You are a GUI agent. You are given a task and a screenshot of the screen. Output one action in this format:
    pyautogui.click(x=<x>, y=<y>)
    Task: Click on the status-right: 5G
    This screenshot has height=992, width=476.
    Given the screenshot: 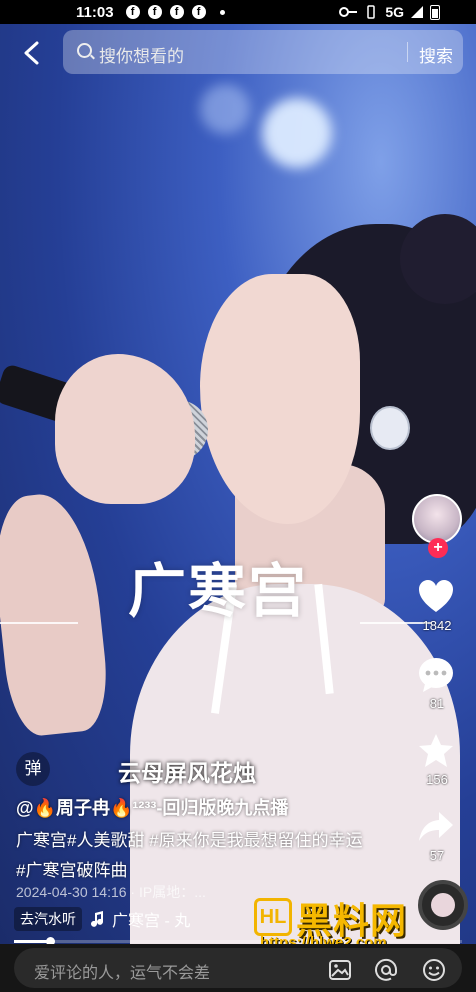 What is the action you would take?
    pyautogui.click(x=389, y=12)
    